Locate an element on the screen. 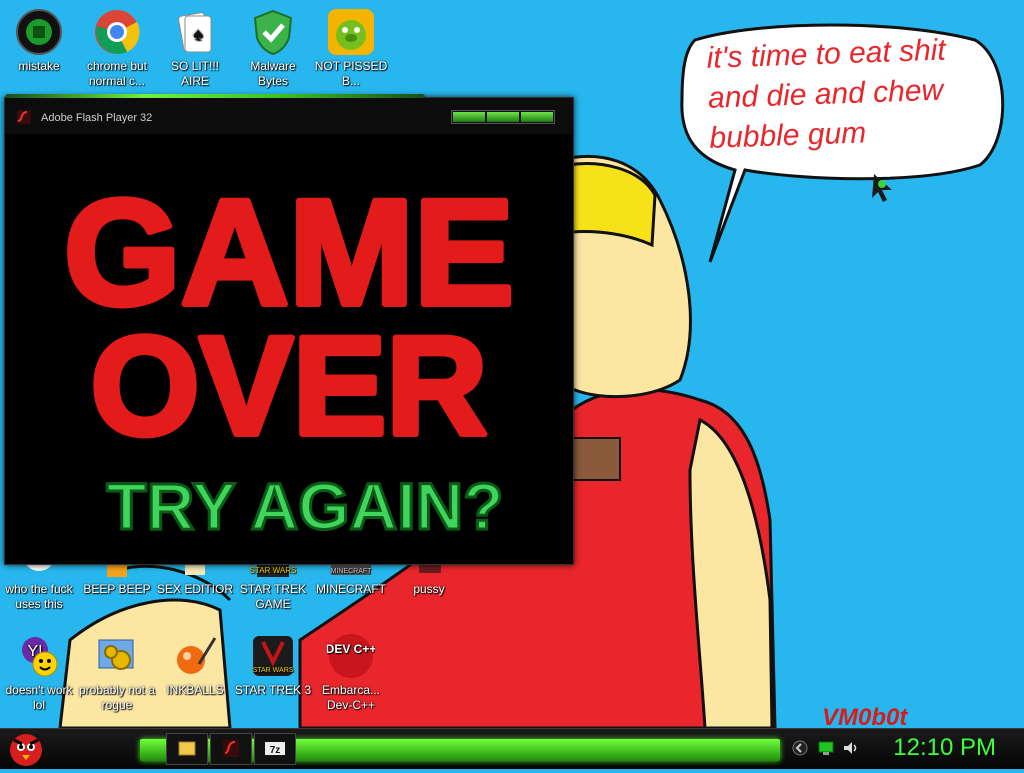 The image size is (1024, 773). desktop-icon-star-trek-3: STAR WARS STAR TREK 3 is located at coordinates (273, 665).